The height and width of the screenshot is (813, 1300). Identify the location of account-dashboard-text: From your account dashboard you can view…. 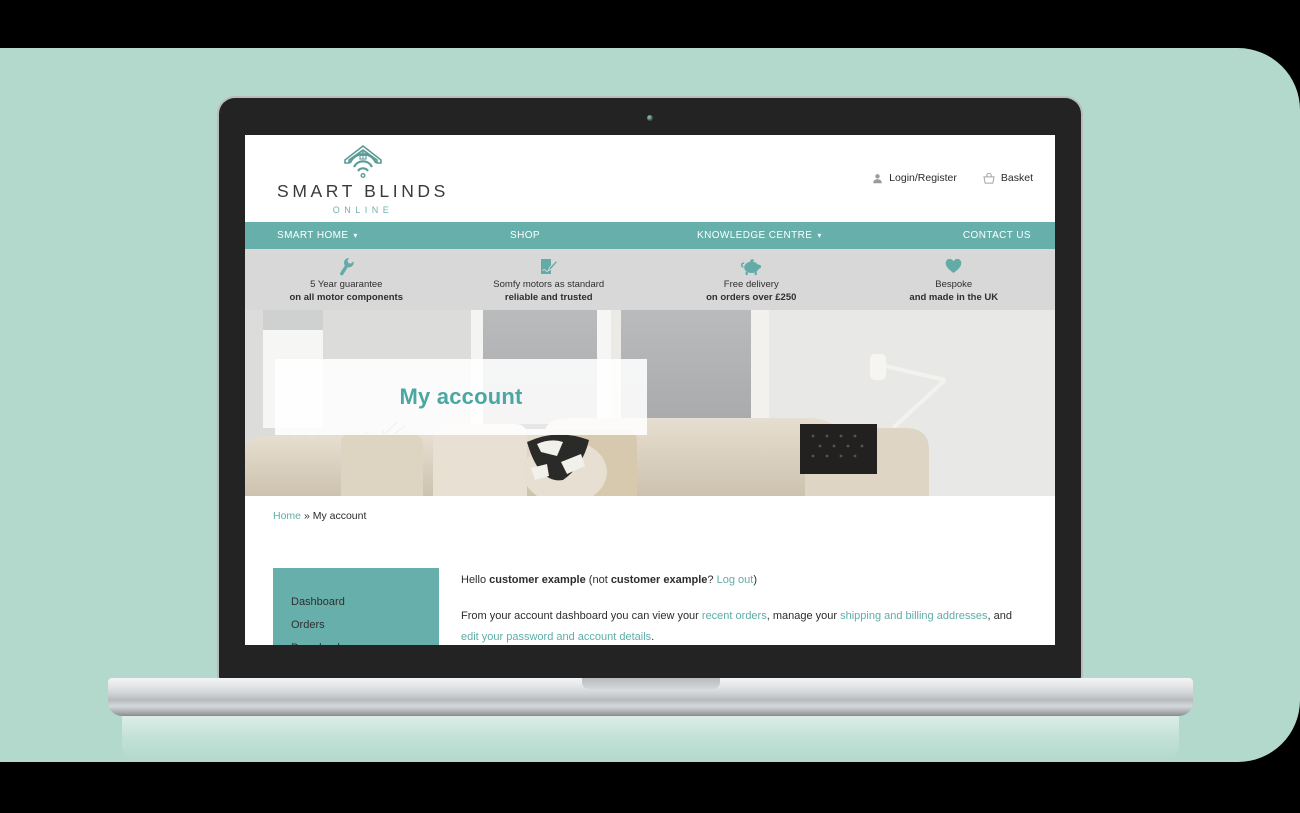
(744, 625).